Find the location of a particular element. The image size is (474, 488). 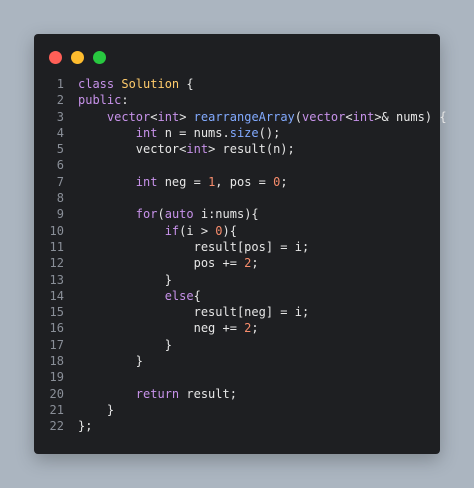

code-line: 14 else{ is located at coordinates (237, 296).